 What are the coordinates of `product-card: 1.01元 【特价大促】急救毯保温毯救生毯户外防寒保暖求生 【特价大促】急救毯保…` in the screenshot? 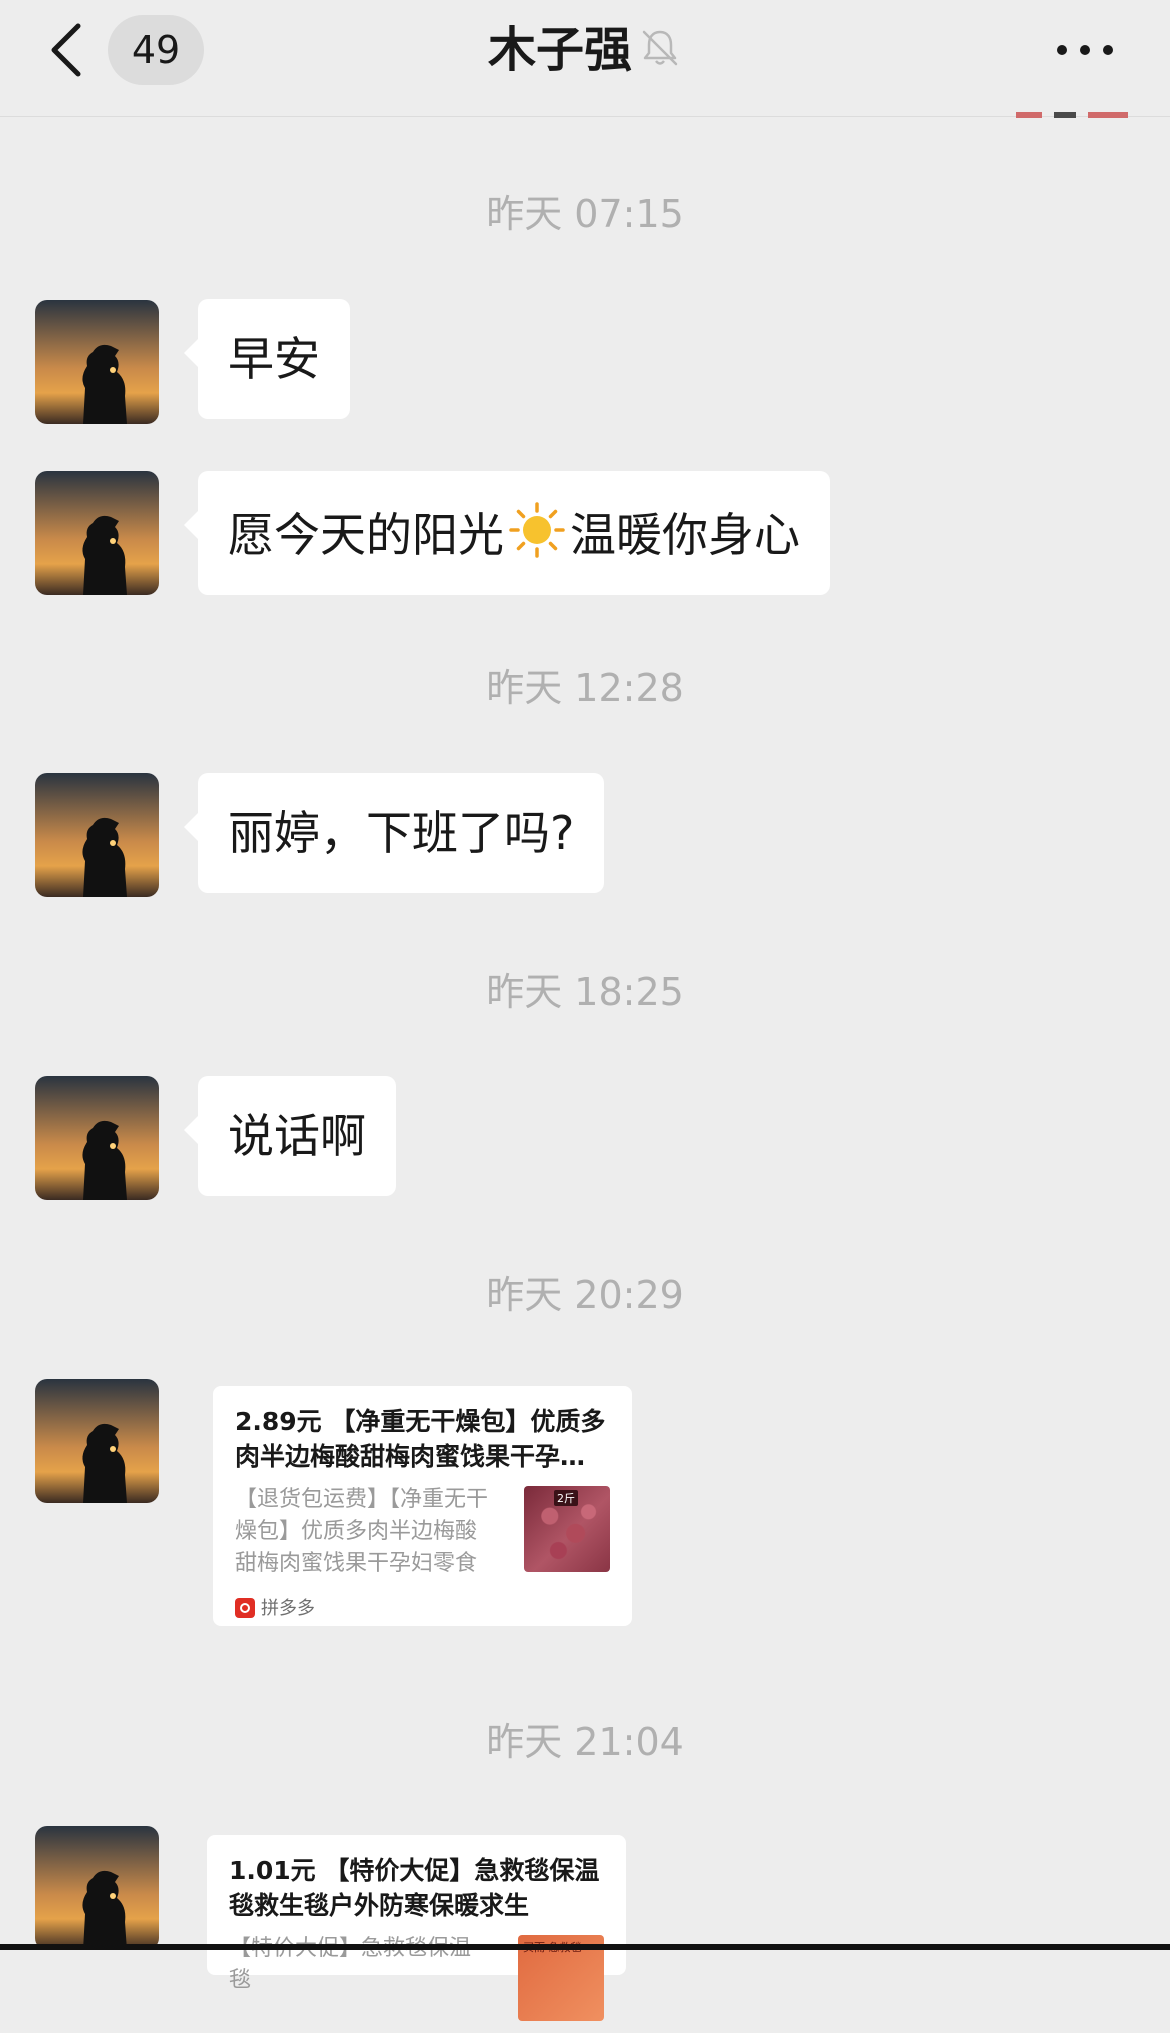 It's located at (416, 1928).